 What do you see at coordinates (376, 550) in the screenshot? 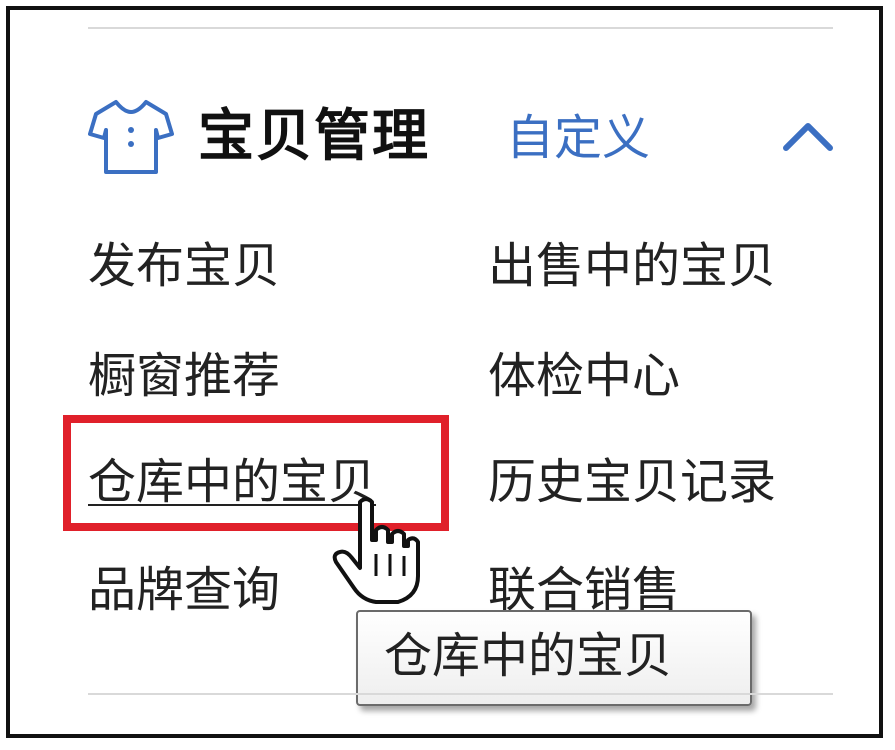
I see `hand-cursor-icon` at bounding box center [376, 550].